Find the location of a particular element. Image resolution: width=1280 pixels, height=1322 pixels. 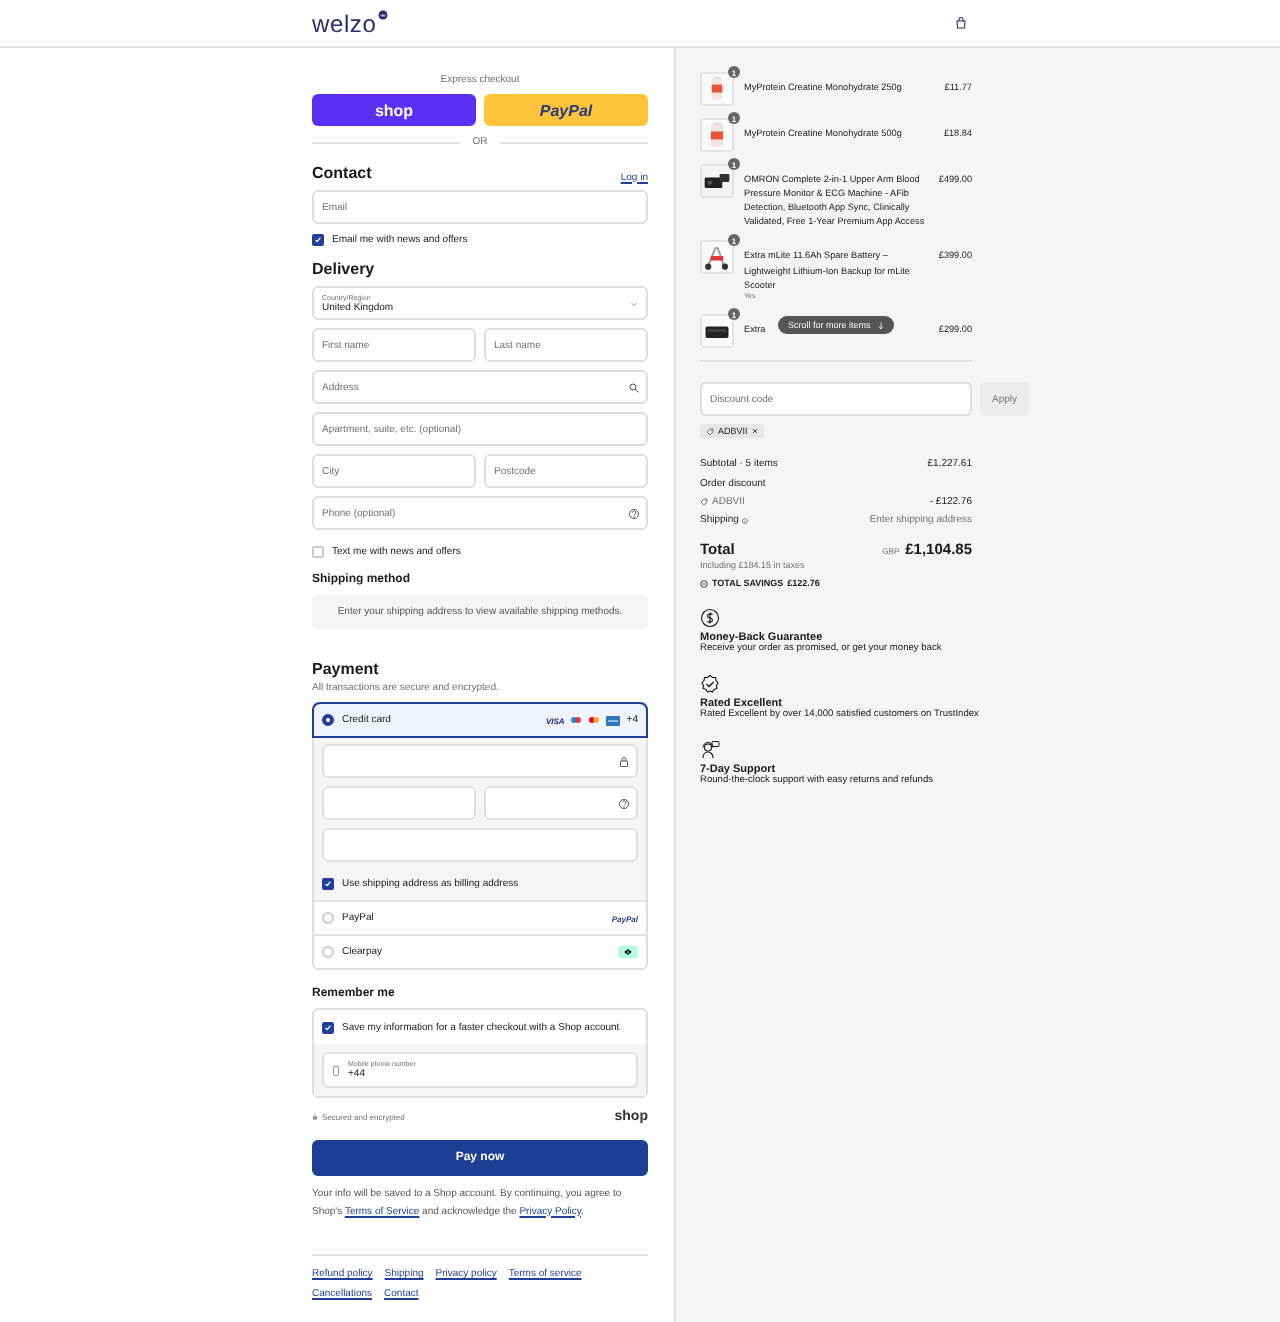

check-badge-icon is located at coordinates (710, 684).